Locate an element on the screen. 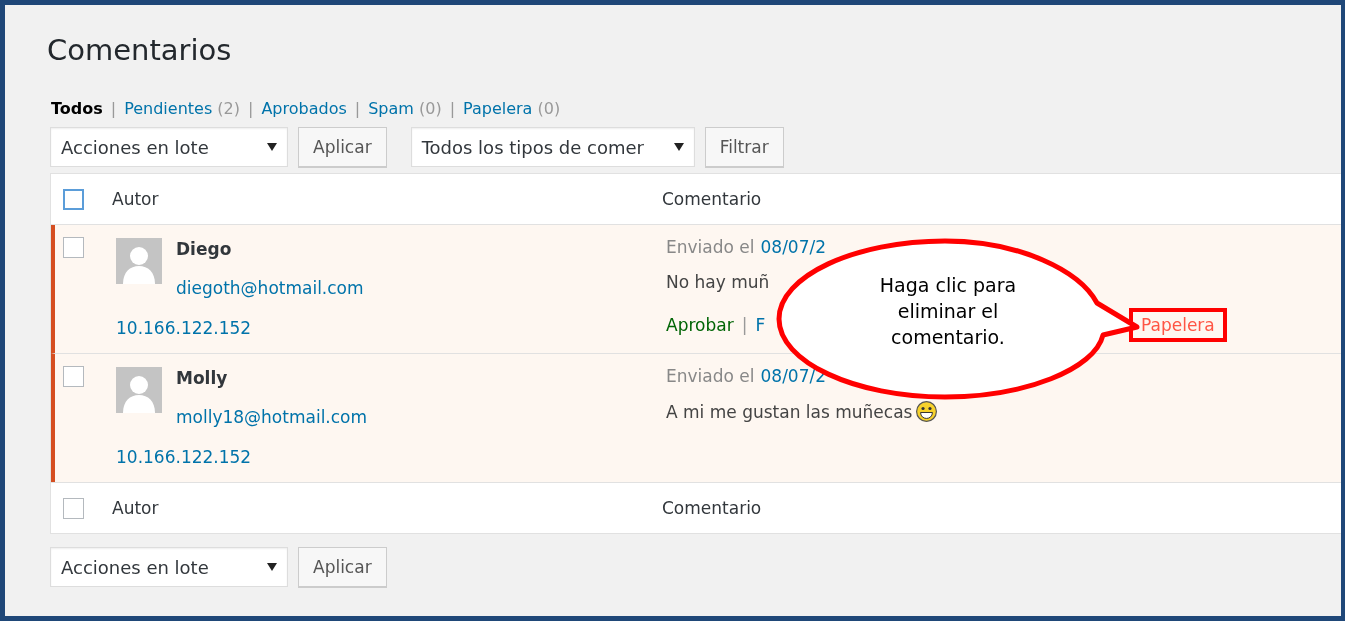  filter-link: Papelera (0) is located at coordinates (512, 108).